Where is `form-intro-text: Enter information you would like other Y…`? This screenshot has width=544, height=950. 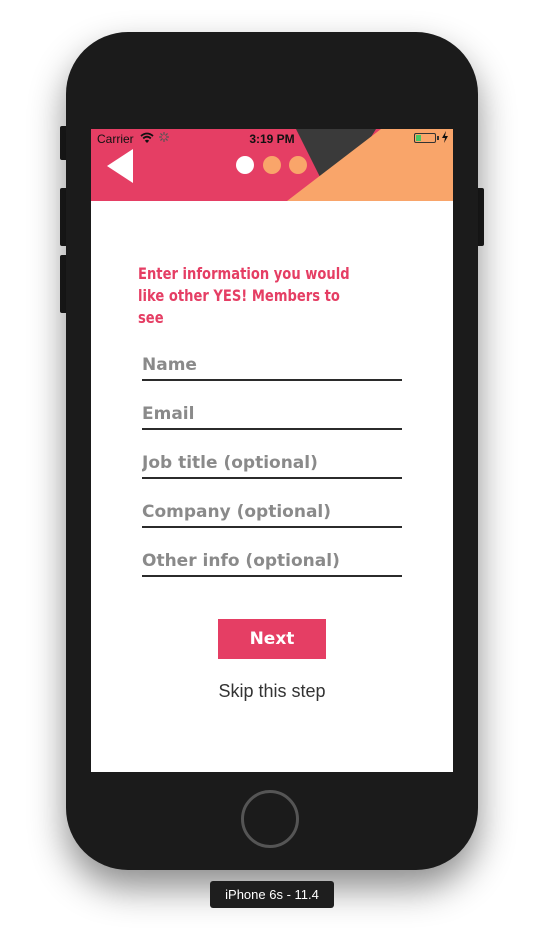 form-intro-text: Enter information you would like other Y… is located at coordinates (244, 295).